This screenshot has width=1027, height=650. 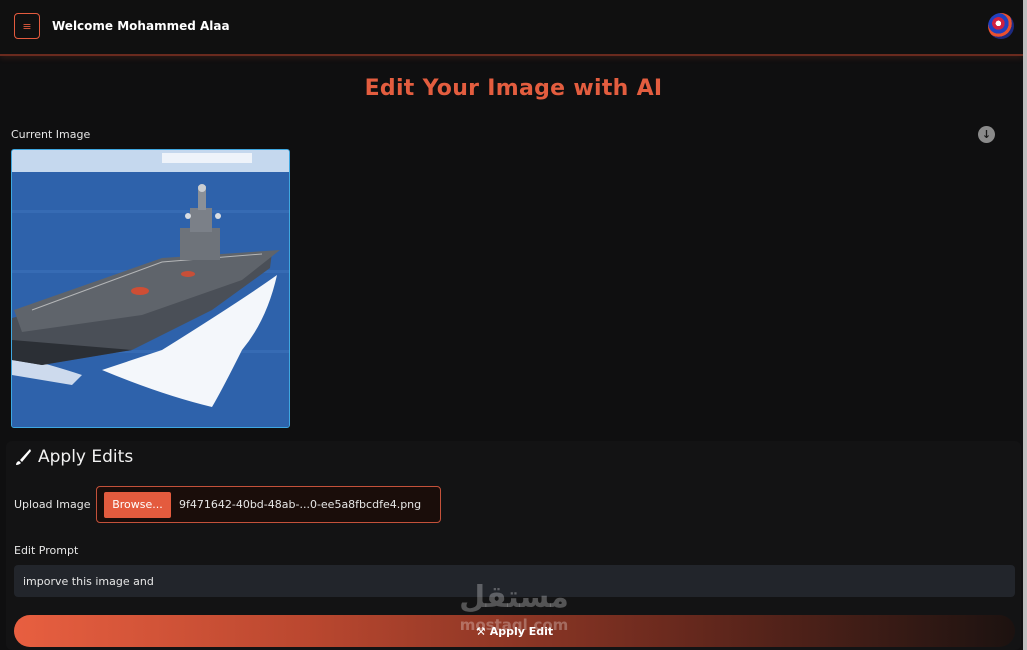 I want to click on hammer-icon: ⚒, so click(x=480, y=631).